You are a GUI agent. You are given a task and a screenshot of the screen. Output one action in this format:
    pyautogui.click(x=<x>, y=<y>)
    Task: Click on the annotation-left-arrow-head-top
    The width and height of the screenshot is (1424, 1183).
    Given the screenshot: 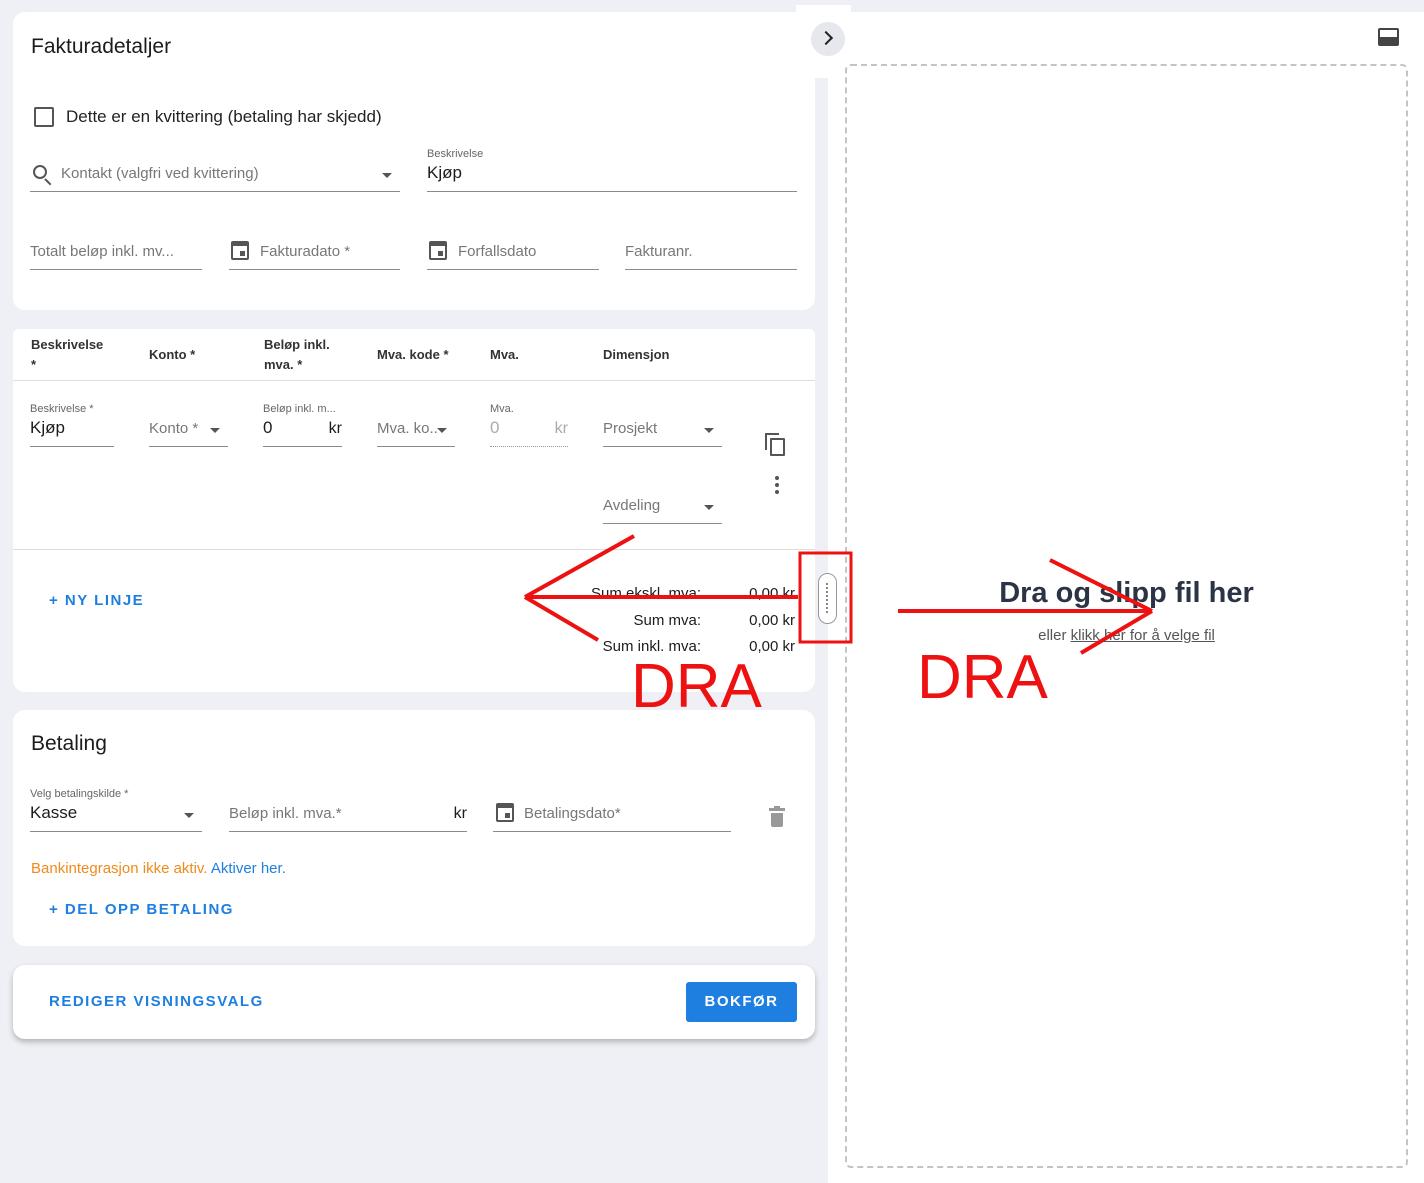 What is the action you would take?
    pyautogui.click(x=579, y=566)
    